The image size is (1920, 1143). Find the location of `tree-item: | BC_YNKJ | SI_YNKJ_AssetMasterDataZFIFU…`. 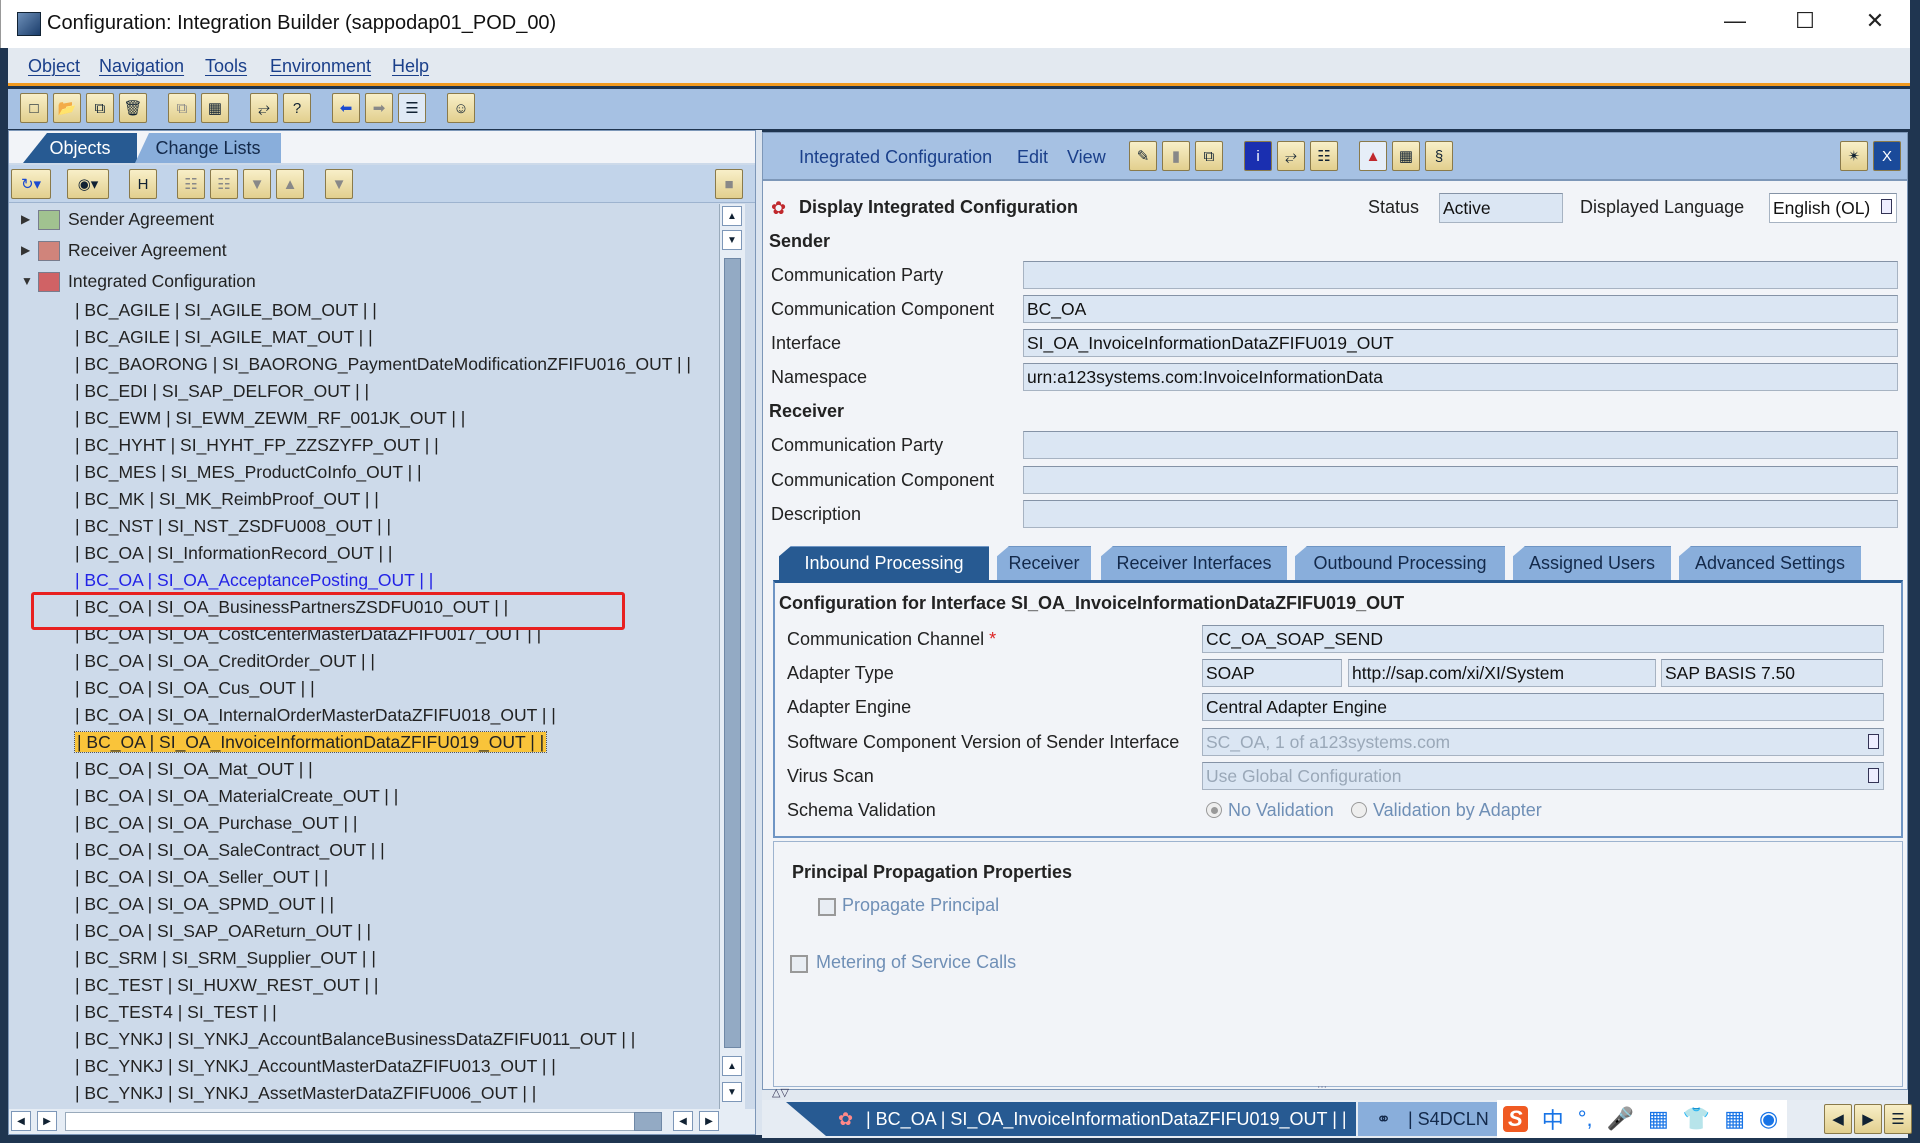

tree-item: | BC_YNKJ | SI_YNKJ_AssetMasterDataZFIFU… is located at coordinates (305, 1093).